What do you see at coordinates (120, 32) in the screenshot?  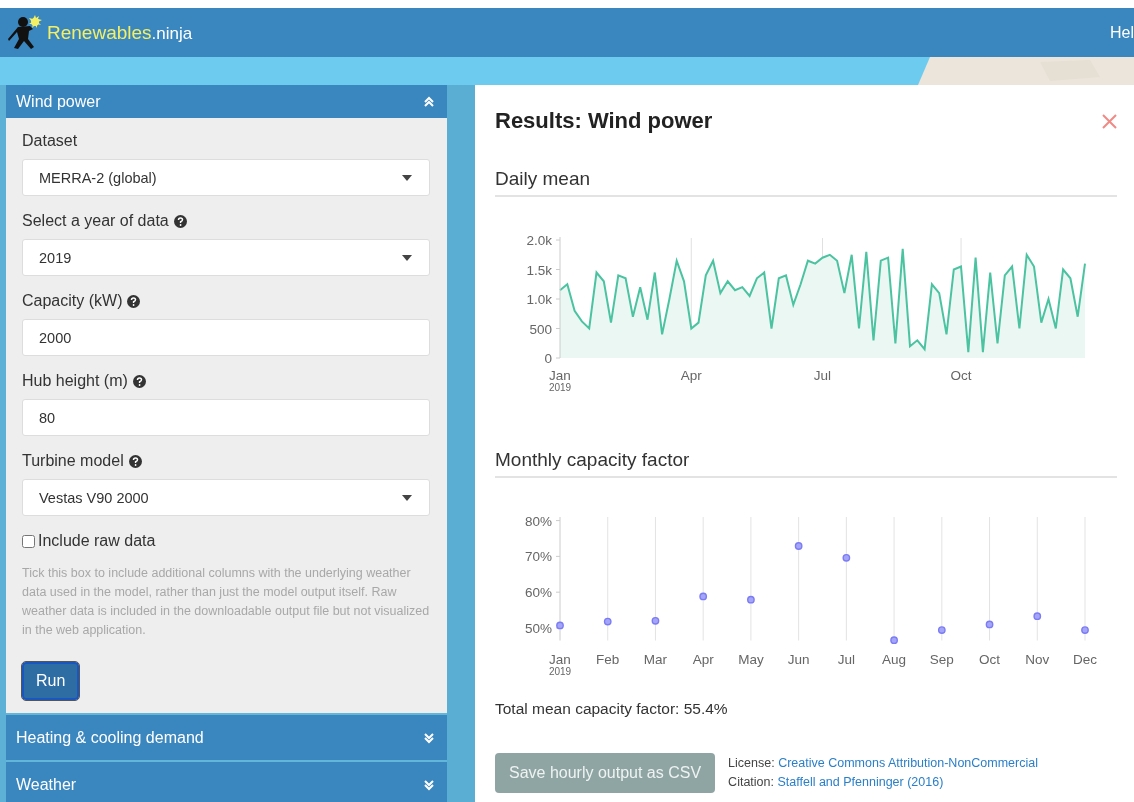 I see `brand-name: Renewables.ninja` at bounding box center [120, 32].